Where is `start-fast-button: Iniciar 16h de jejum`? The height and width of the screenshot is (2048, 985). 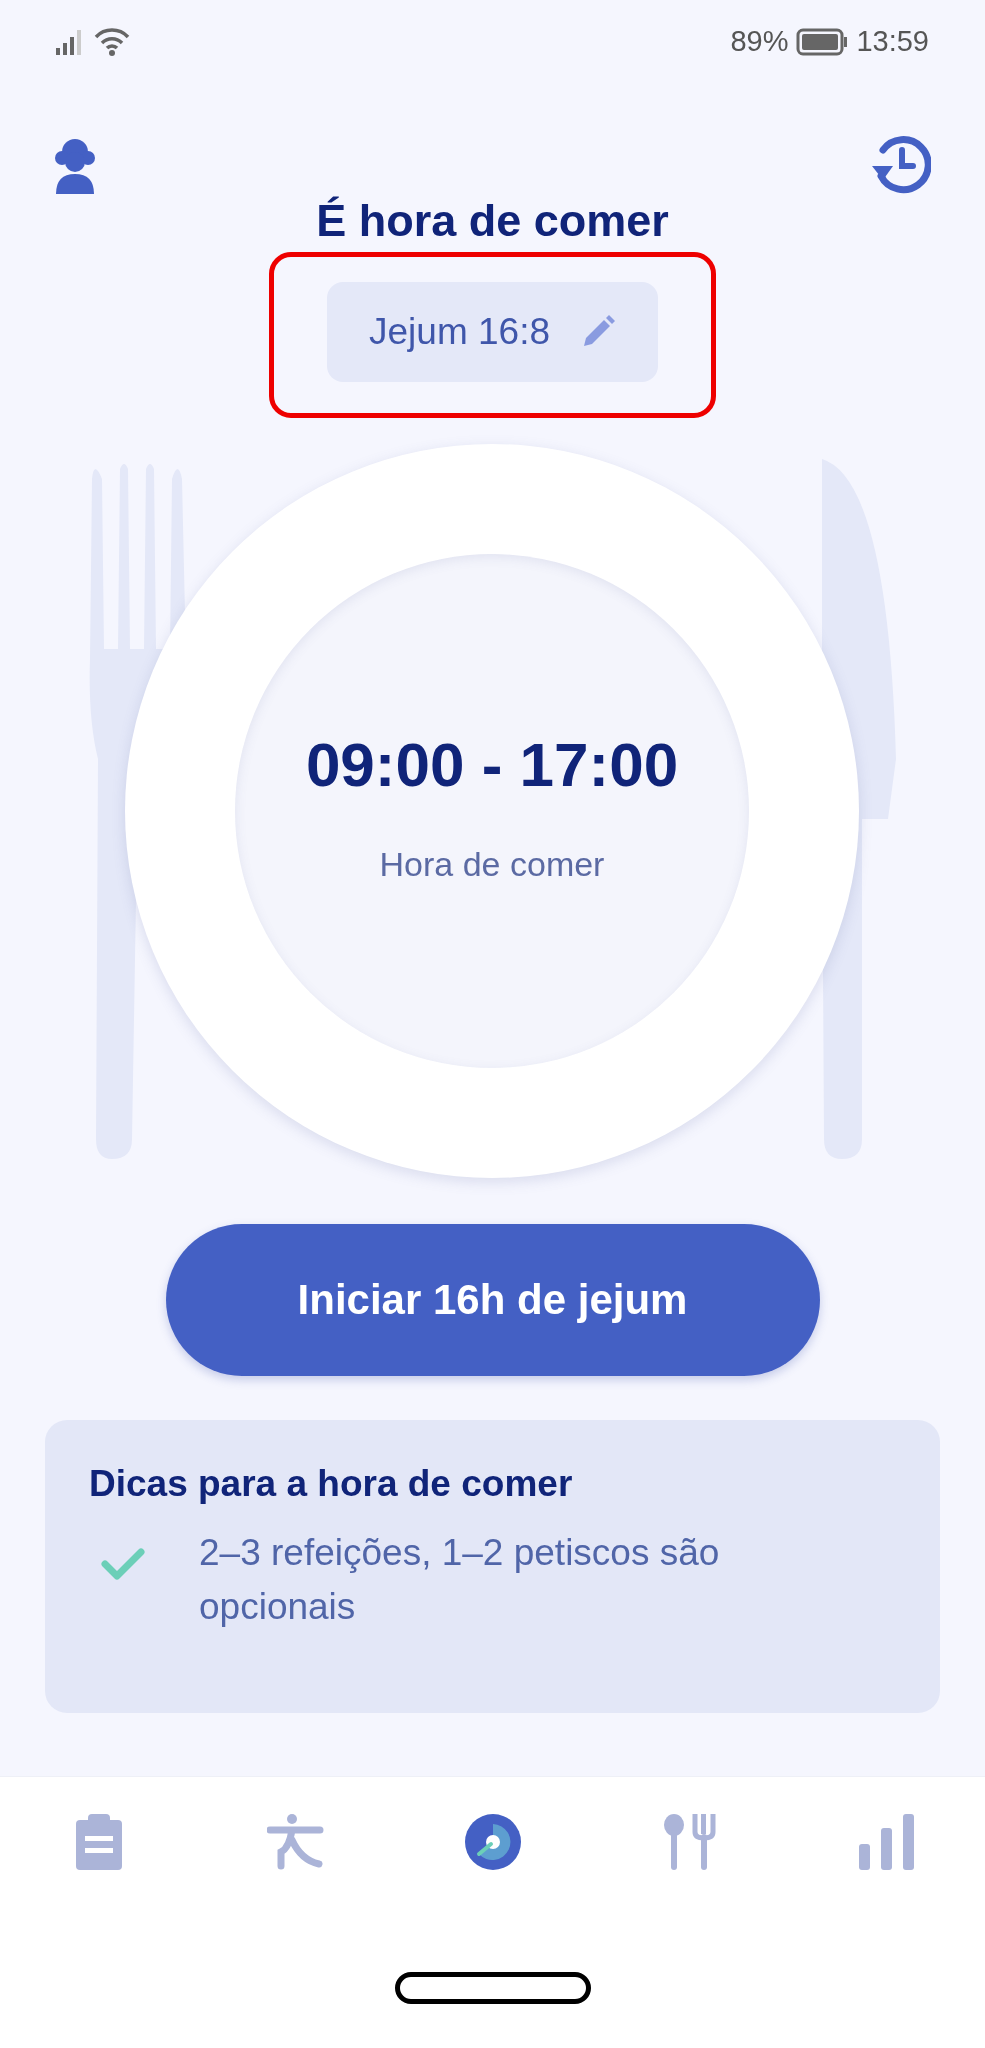
start-fast-button: Iniciar 16h de jejum is located at coordinates (492, 1299).